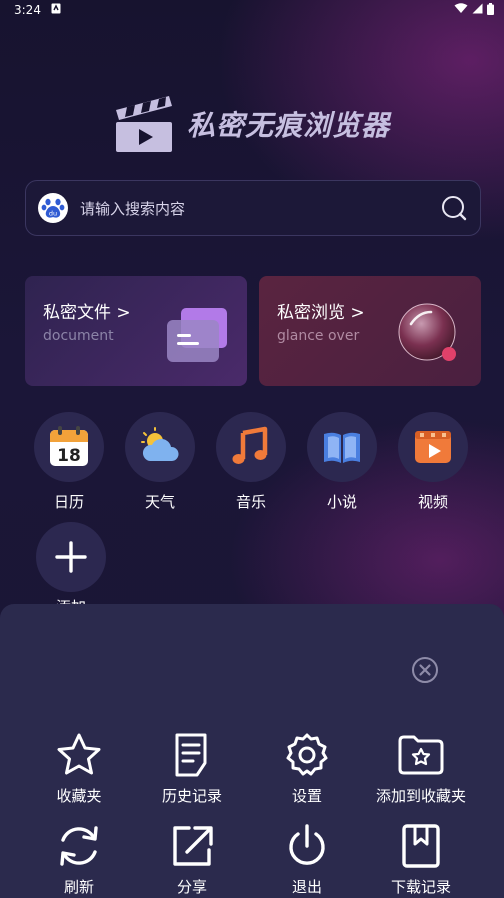  Describe the element at coordinates (425, 670) in the screenshot. I see `close-icon` at that location.